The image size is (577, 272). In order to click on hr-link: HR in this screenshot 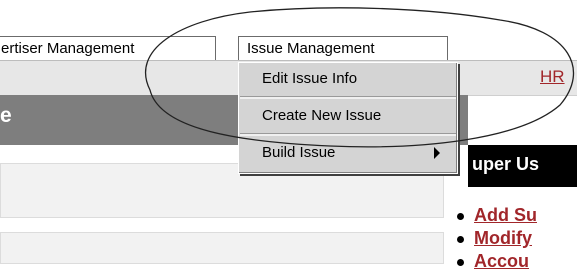, I will do `click(552, 77)`.